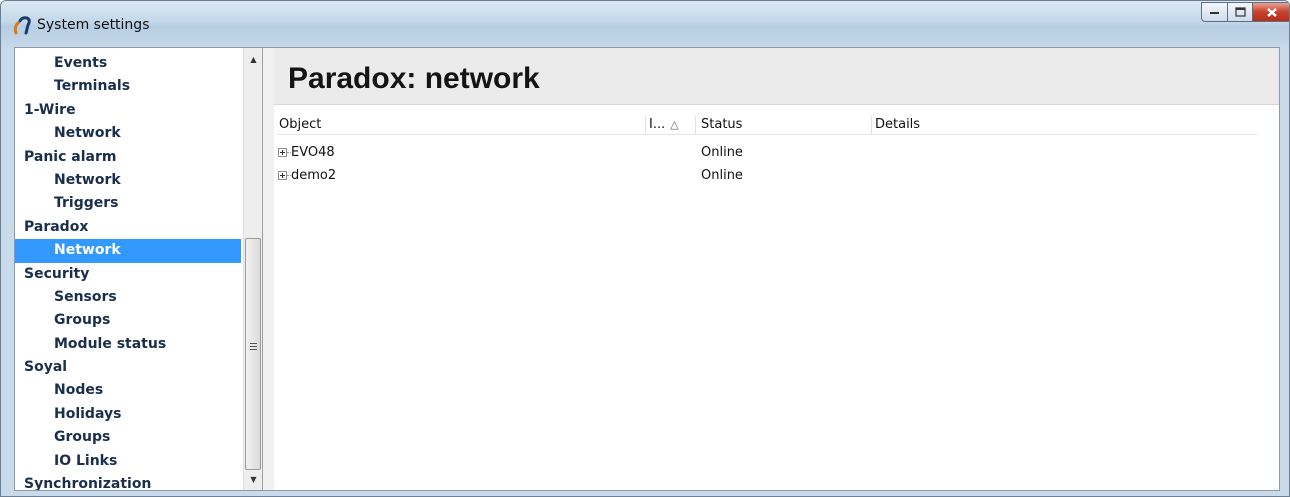 The height and width of the screenshot is (497, 1290). I want to click on tree-item-panic-alarm-network: Network, so click(128, 180).